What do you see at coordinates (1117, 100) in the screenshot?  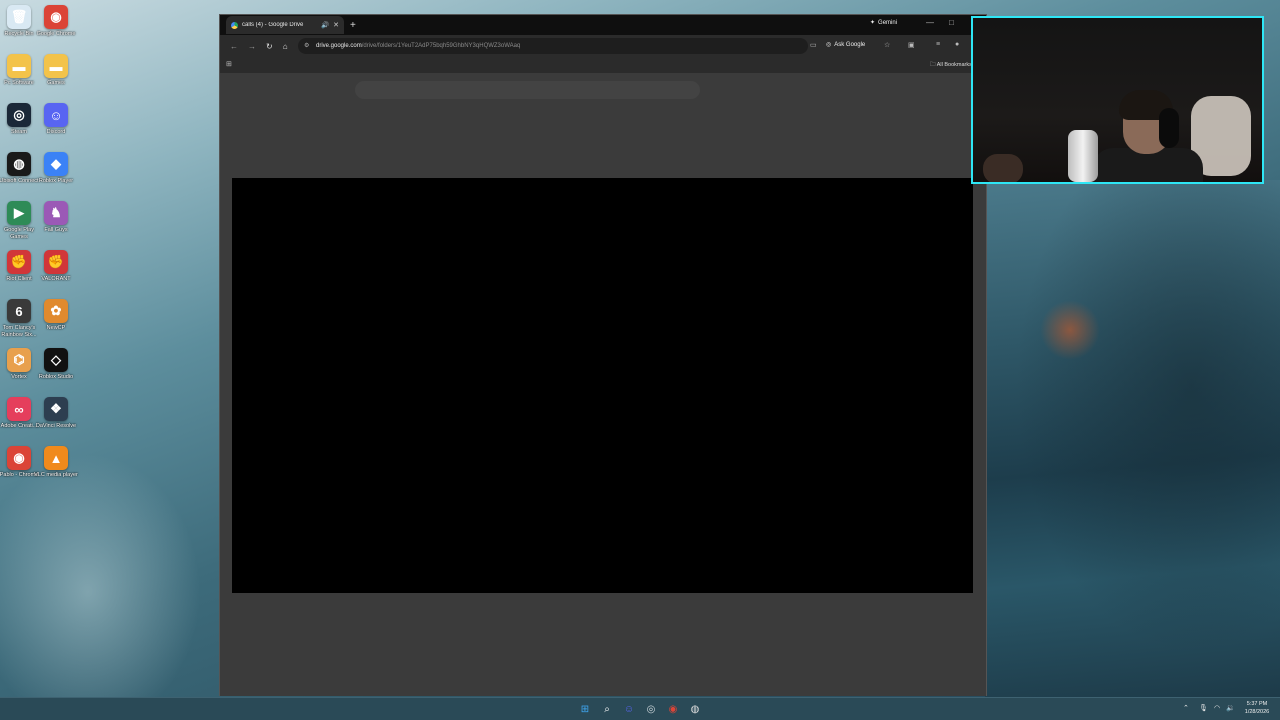 I see `webcam-overlay` at bounding box center [1117, 100].